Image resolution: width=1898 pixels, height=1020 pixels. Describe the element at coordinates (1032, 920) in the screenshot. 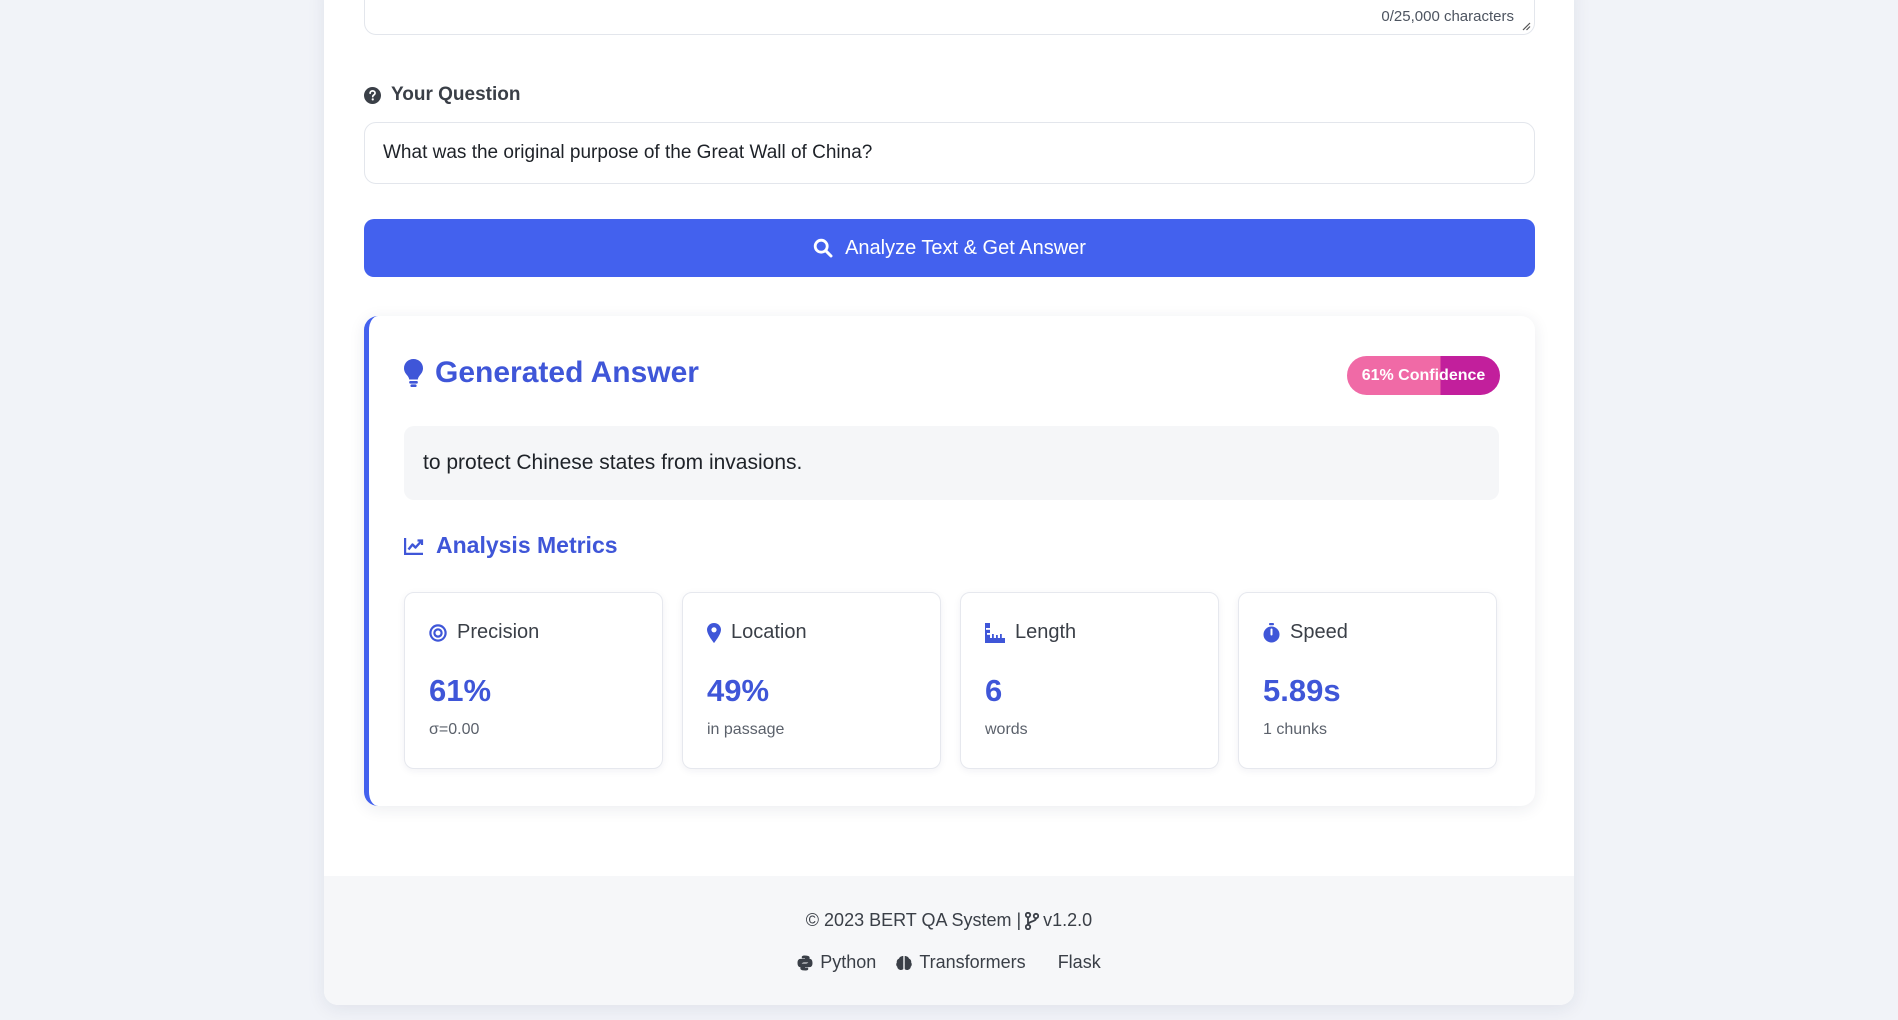

I see `code-branch-icon` at that location.